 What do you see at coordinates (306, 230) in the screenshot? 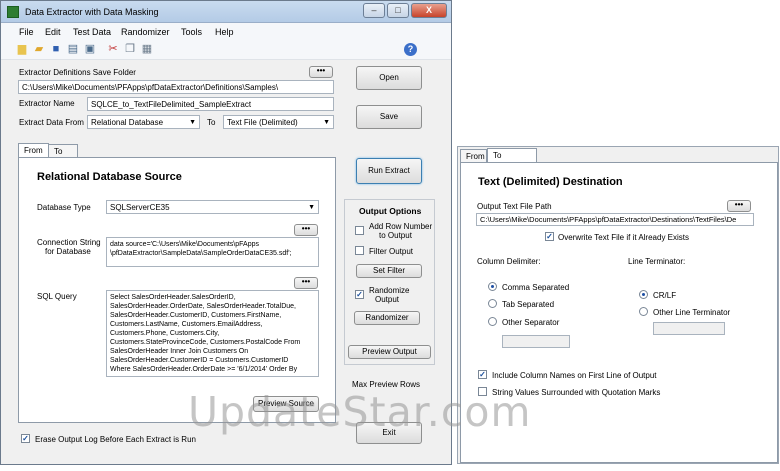
I see `connection-browse-button: •••` at bounding box center [306, 230].